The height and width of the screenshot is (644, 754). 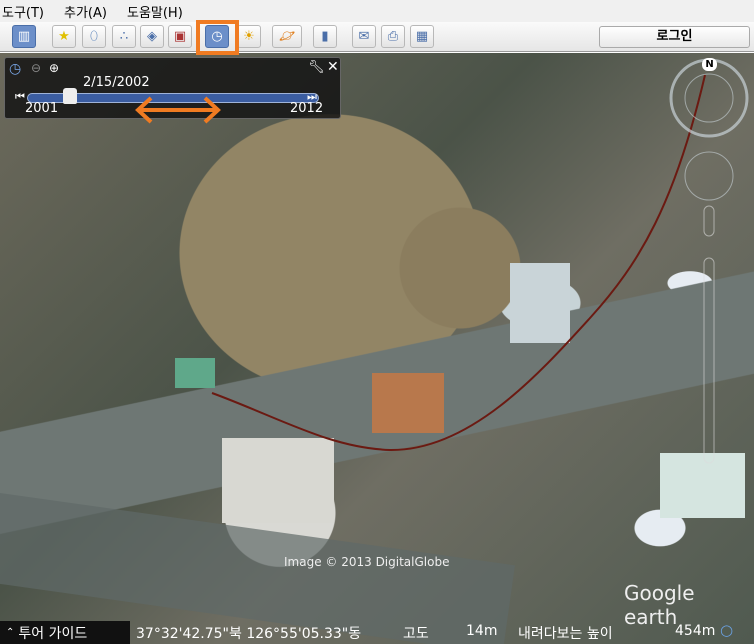 What do you see at coordinates (709, 221) in the screenshot?
I see `street-view-pegman` at bounding box center [709, 221].